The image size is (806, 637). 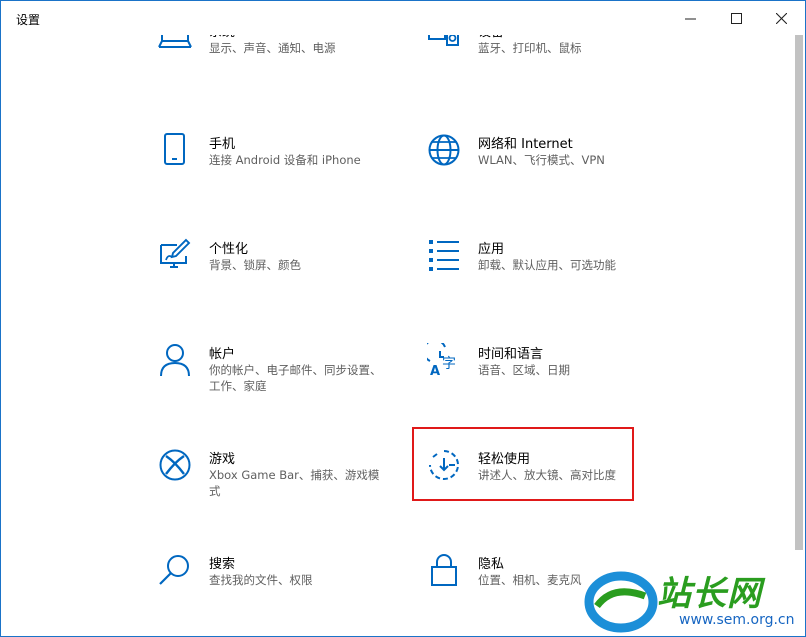 I want to click on settings-item-title: 搜索, so click(x=222, y=564).